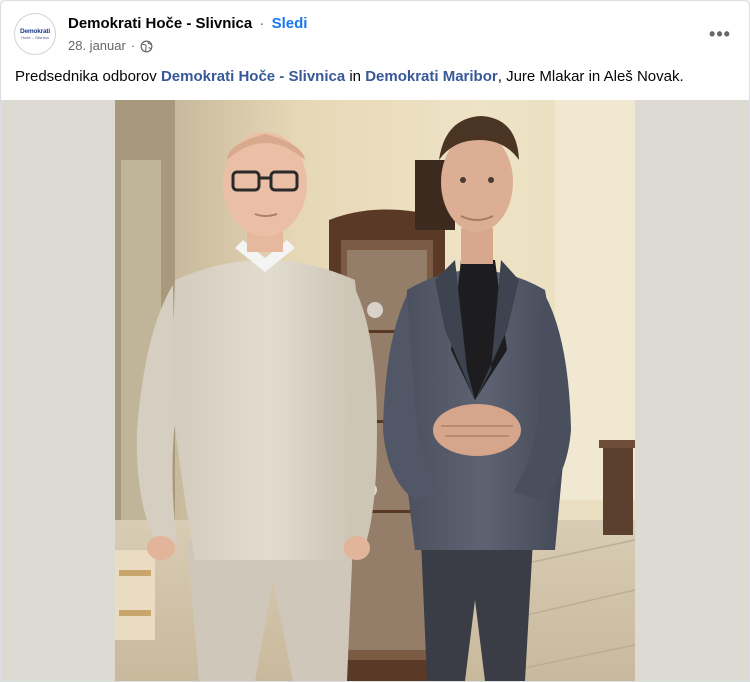 The width and height of the screenshot is (750, 682). I want to click on page-name-link: Demokrati Hoče - Slivnica, so click(160, 23).